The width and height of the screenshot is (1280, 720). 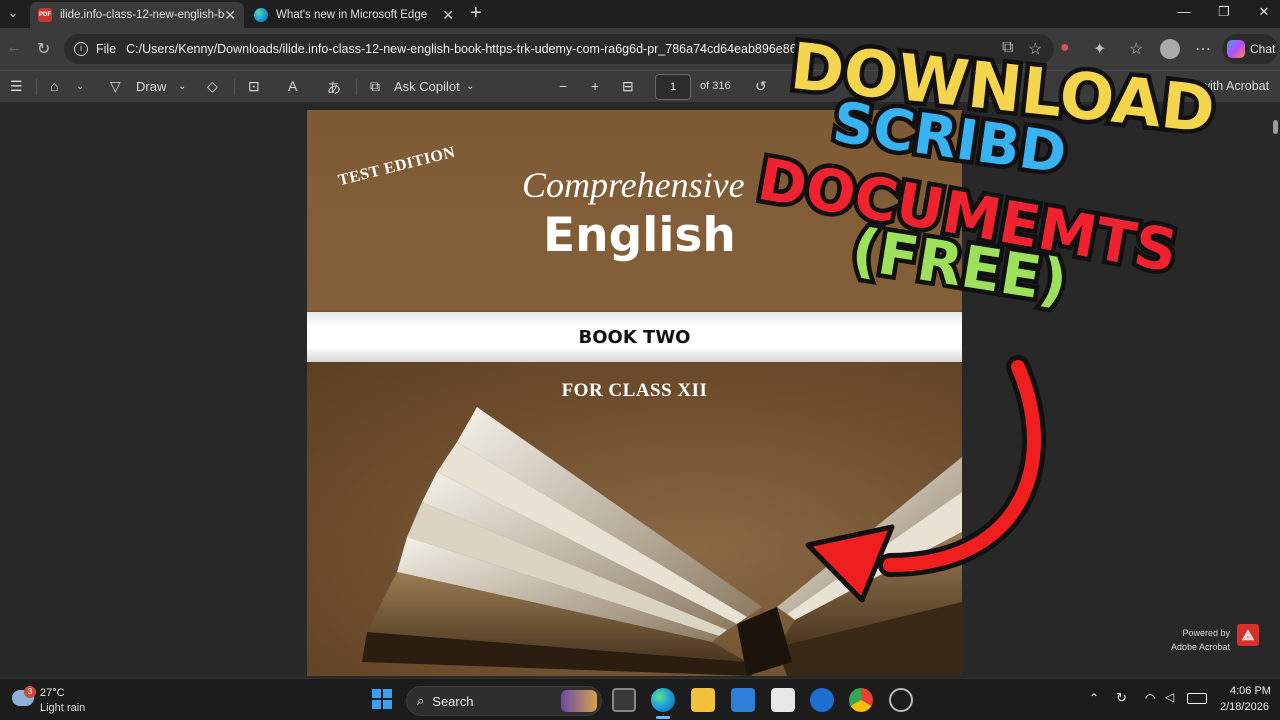 I want to click on edition-label: TEST EDITION, so click(x=397, y=166).